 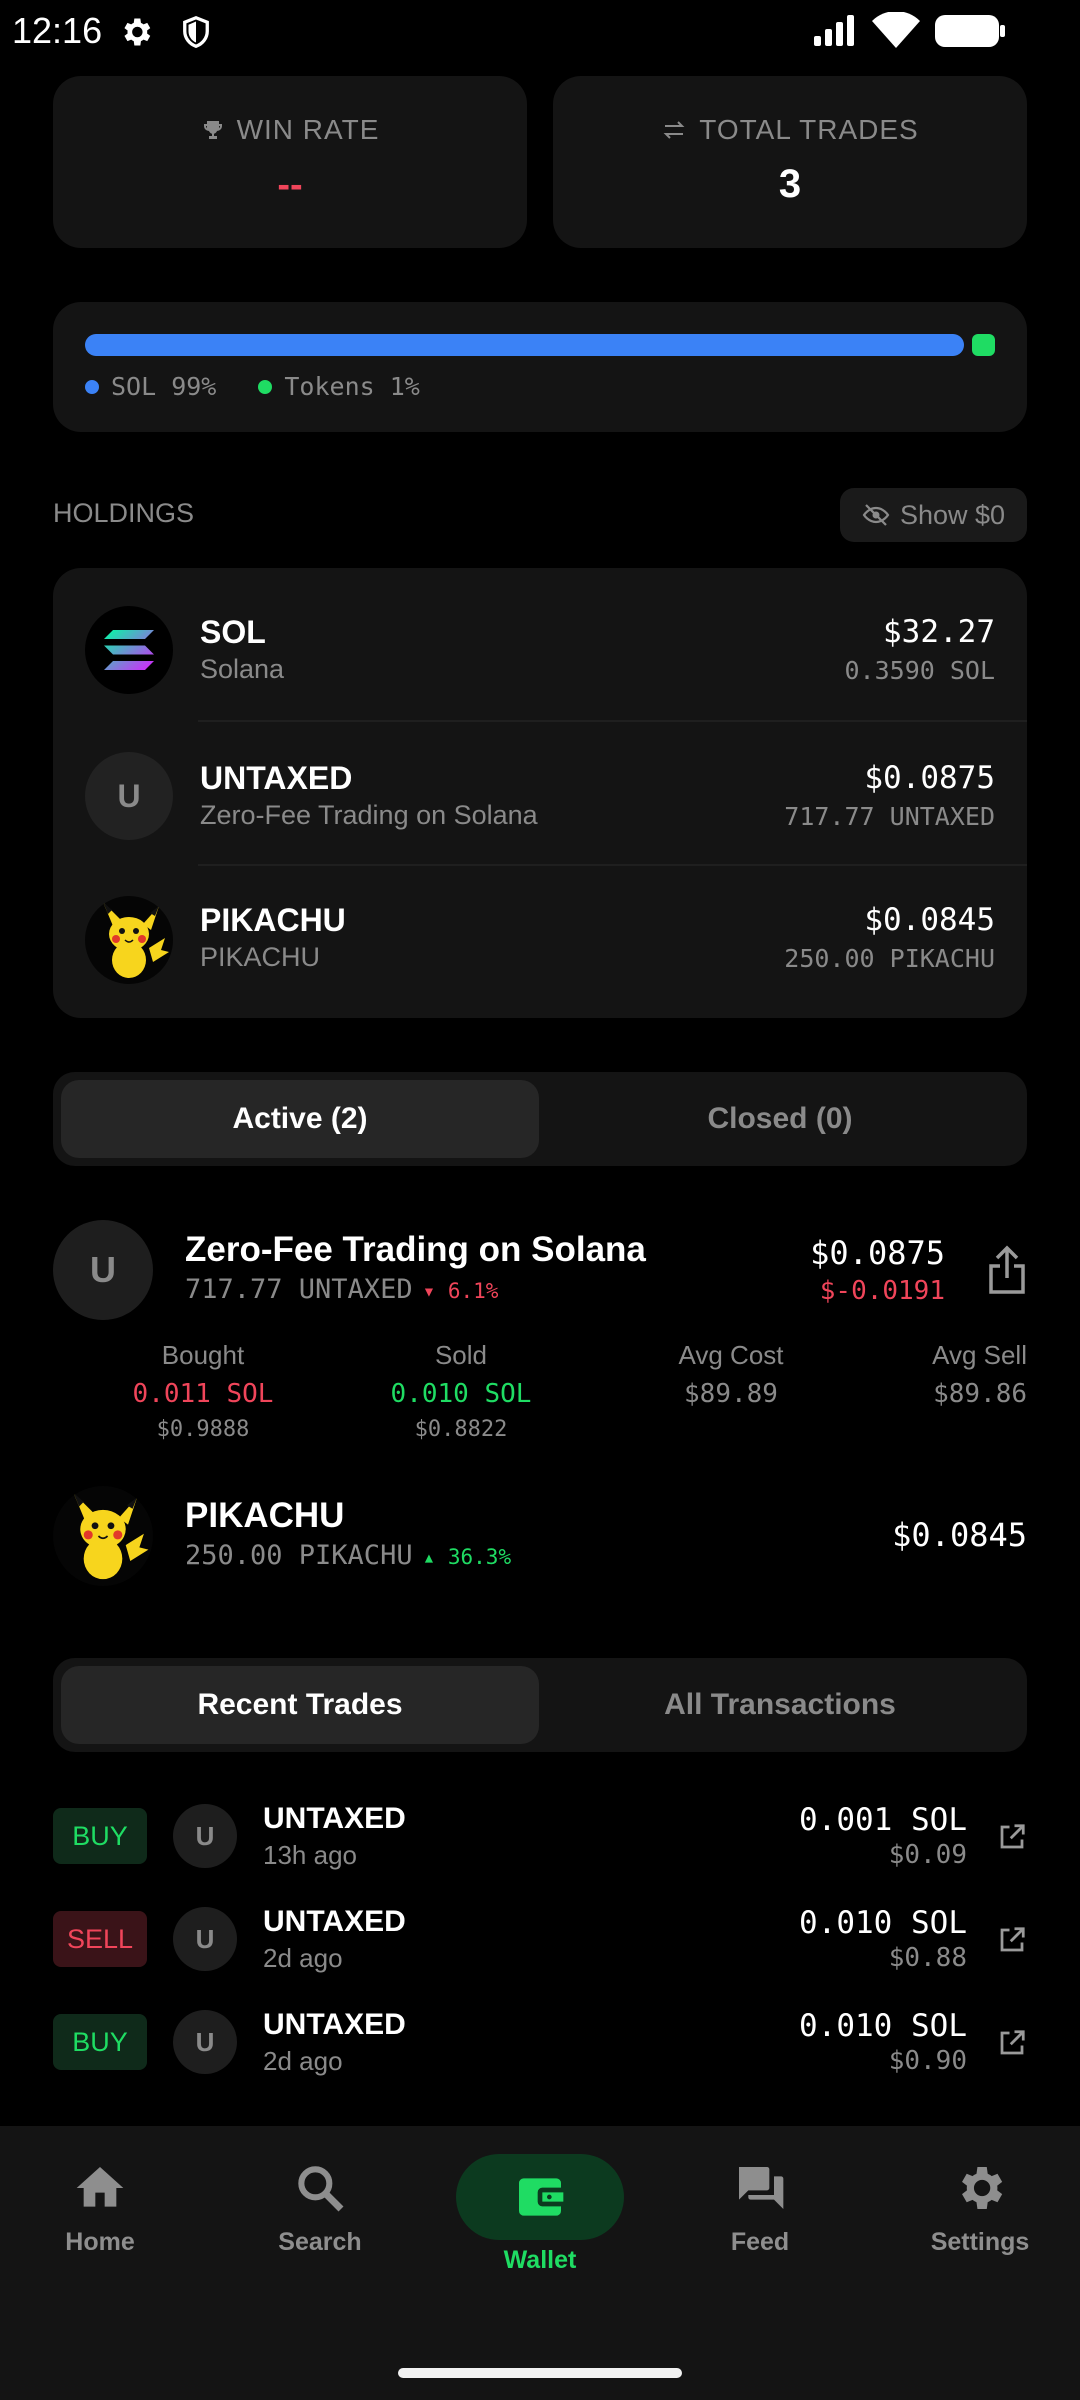 What do you see at coordinates (461, 1429) in the screenshot?
I see `stat-sold-usd: $0.8822` at bounding box center [461, 1429].